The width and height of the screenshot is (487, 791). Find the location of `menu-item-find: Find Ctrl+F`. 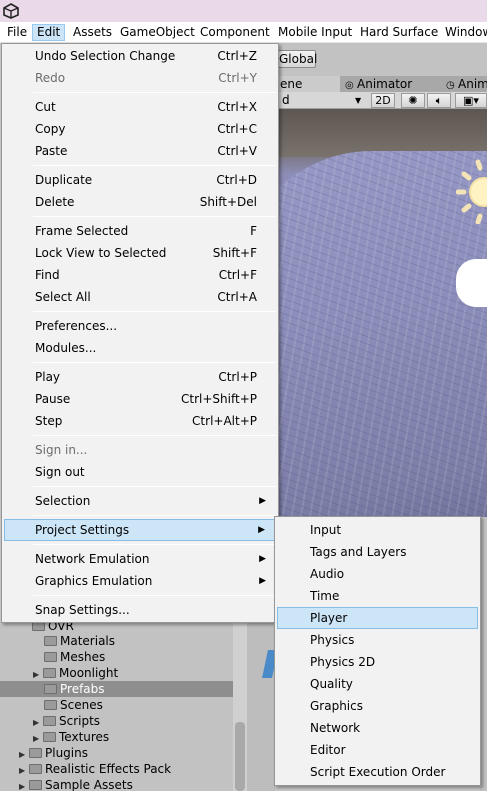

menu-item-find: Find Ctrl+F is located at coordinates (140, 275).